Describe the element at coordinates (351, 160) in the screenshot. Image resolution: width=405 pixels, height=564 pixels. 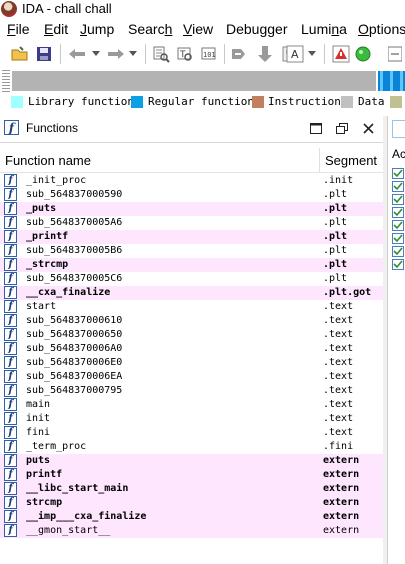
I see `column-segment: Segment` at that location.